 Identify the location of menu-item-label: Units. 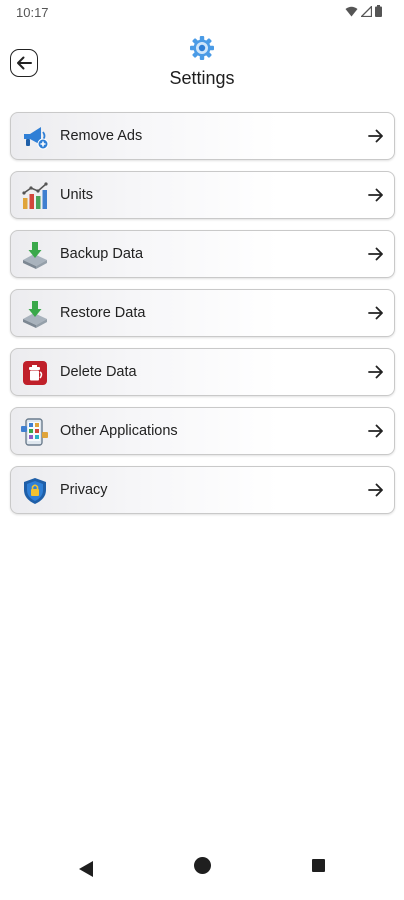
(77, 195).